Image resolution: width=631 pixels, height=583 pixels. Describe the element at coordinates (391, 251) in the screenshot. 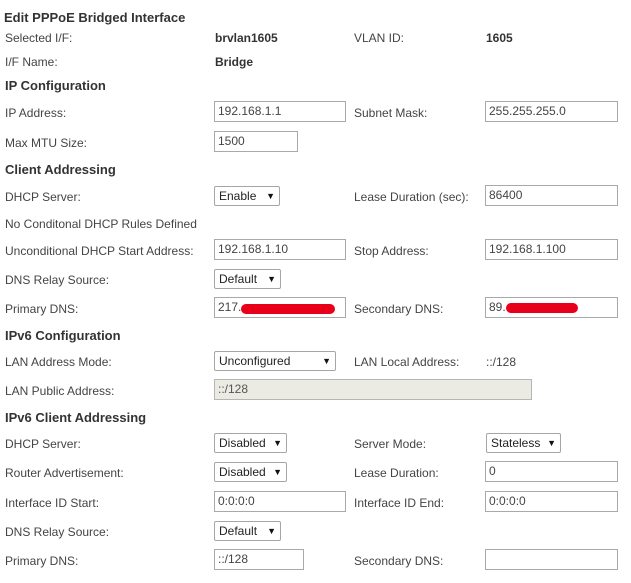

I see `stop-address-label: Stop Address:` at that location.